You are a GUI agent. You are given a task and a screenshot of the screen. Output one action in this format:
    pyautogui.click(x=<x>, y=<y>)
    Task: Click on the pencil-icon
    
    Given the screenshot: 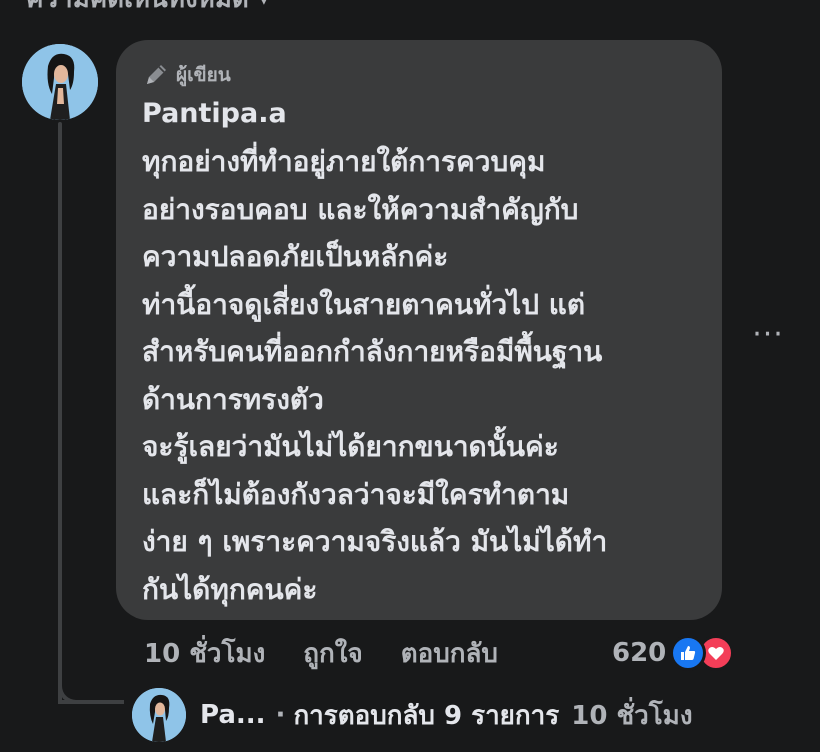 What is the action you would take?
    pyautogui.click(x=156, y=74)
    